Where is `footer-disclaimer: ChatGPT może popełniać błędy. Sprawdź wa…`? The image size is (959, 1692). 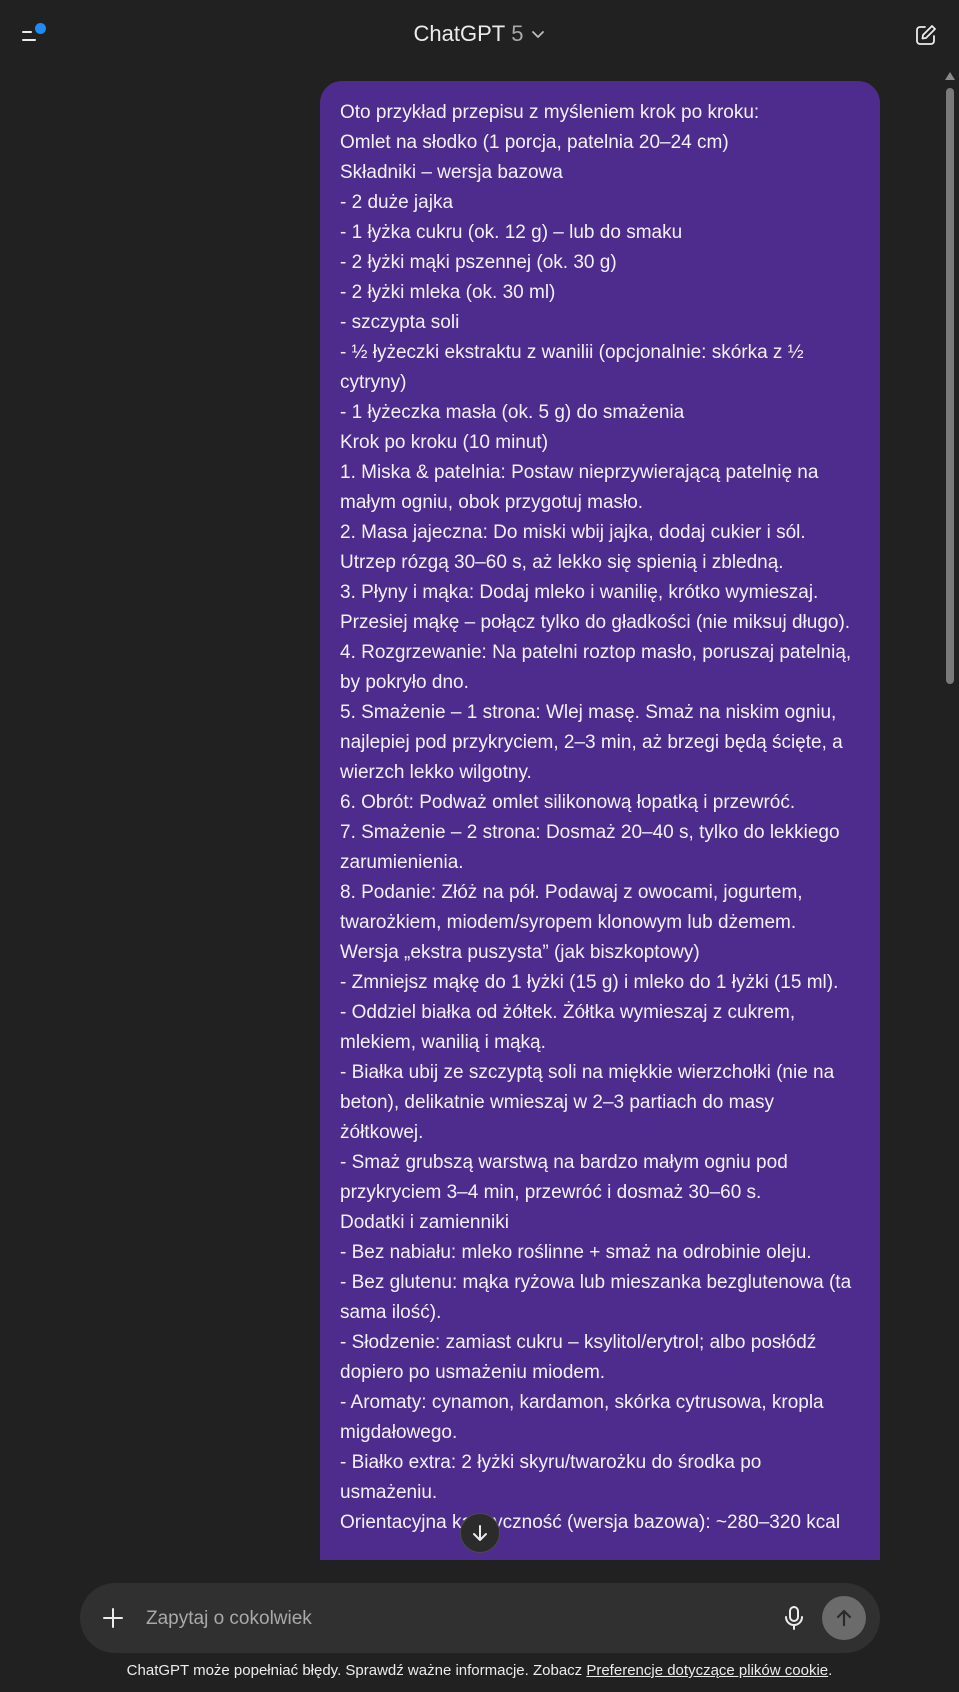 footer-disclaimer: ChatGPT może popełniać błędy. Sprawdź wa… is located at coordinates (479, 1670).